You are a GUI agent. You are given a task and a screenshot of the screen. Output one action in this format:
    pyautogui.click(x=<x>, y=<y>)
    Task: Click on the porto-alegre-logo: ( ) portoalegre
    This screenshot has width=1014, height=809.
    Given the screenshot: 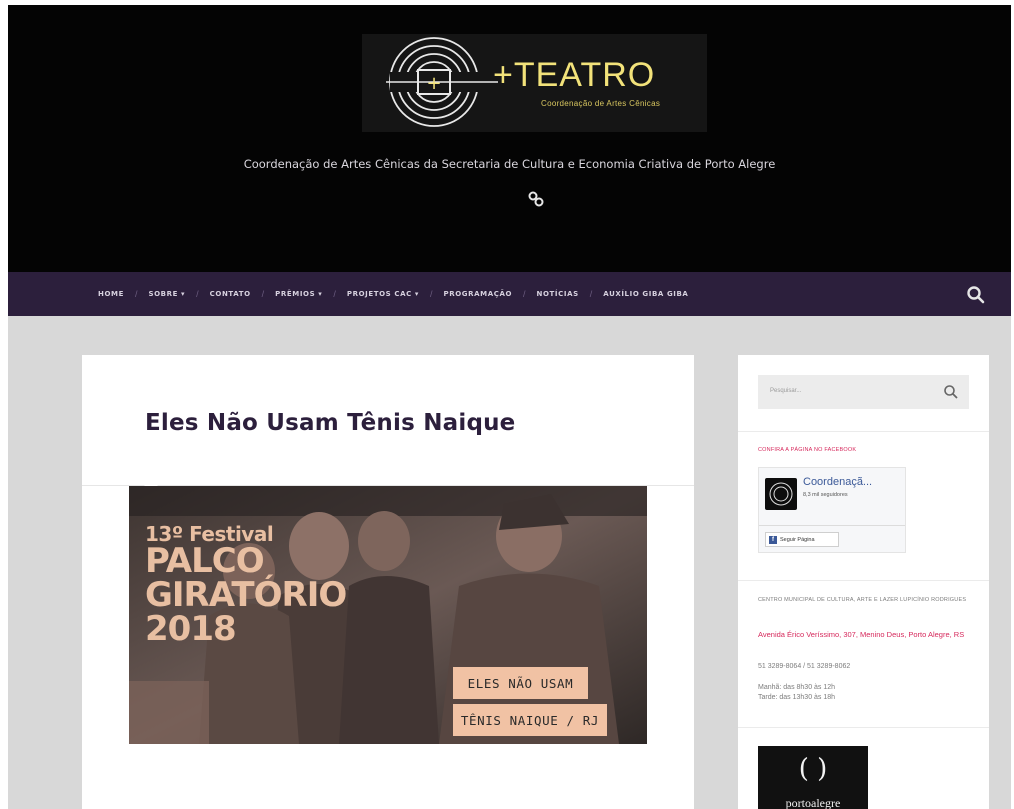 What is the action you would take?
    pyautogui.click(x=813, y=777)
    